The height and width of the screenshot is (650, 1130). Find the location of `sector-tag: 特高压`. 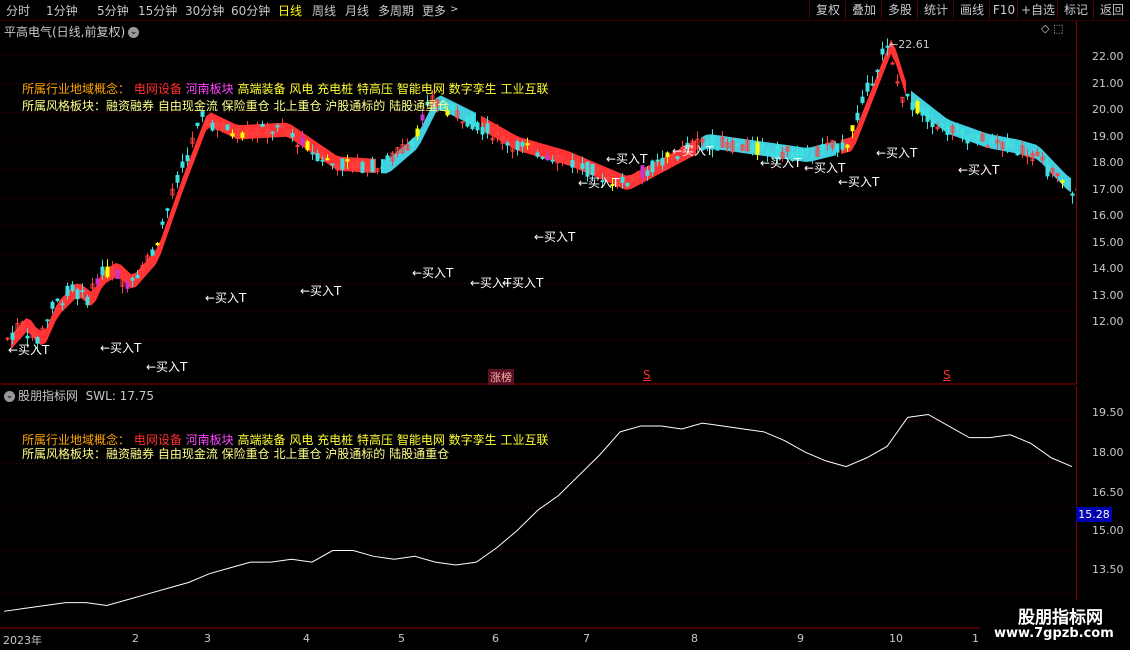

sector-tag: 特高压 is located at coordinates (377, 89).